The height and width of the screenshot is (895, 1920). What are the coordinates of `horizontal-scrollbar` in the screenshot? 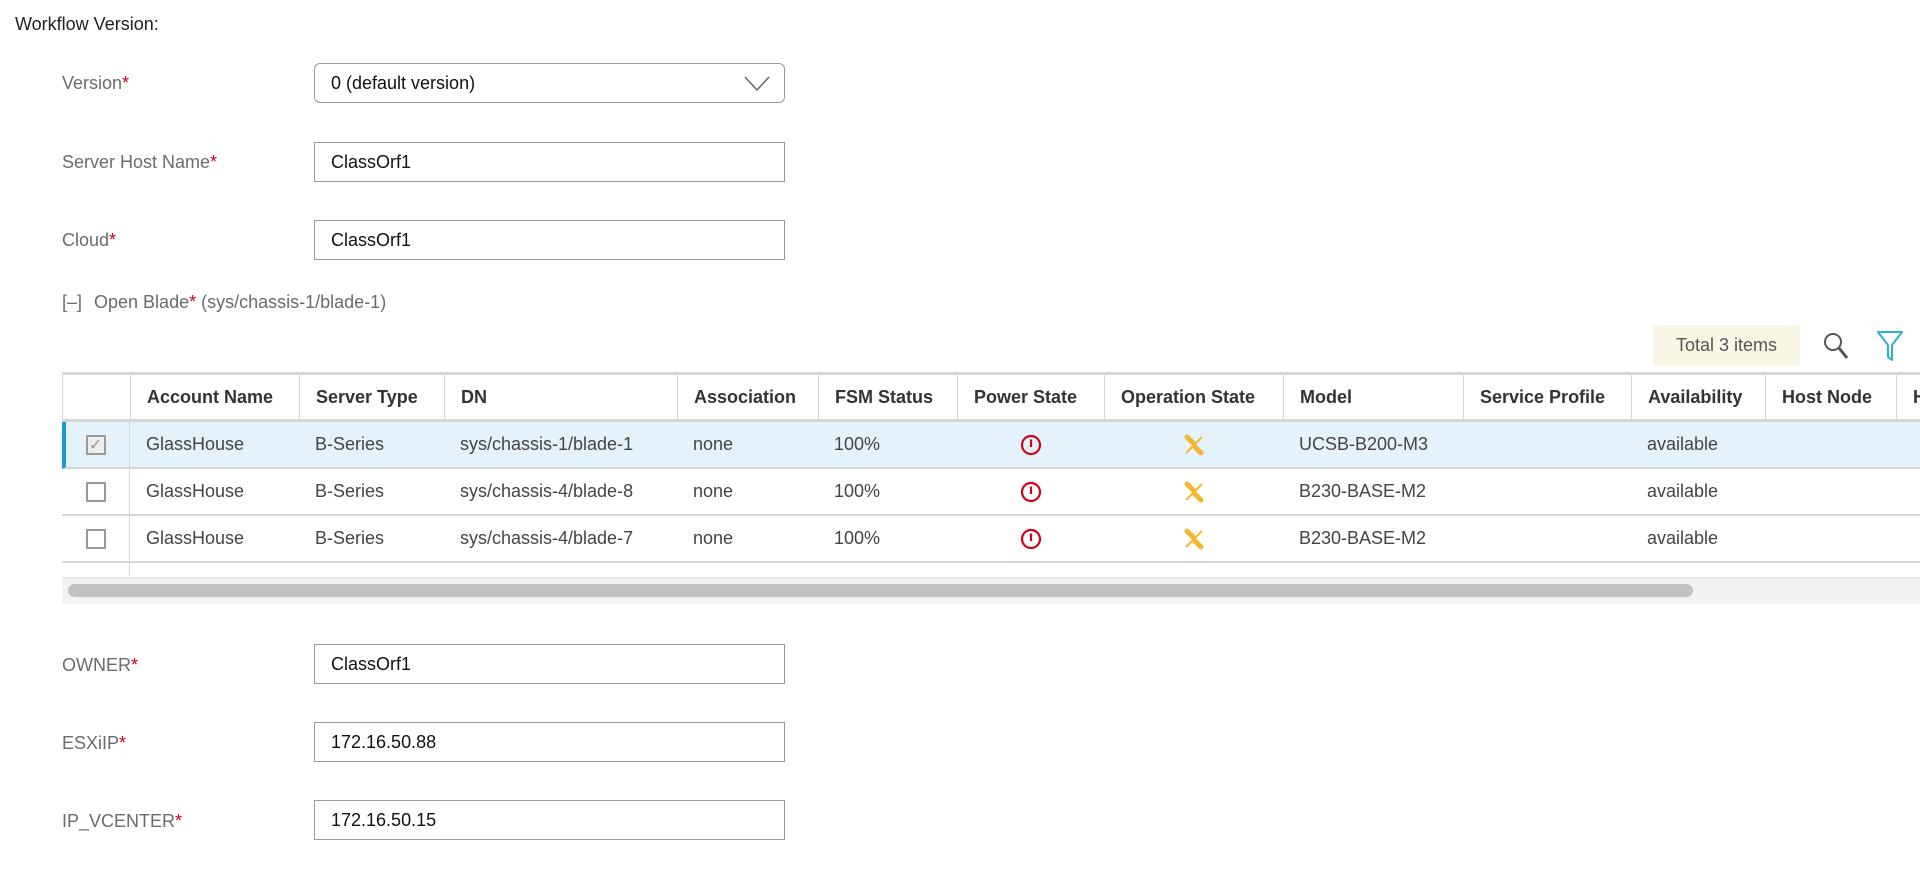 It's located at (991, 590).